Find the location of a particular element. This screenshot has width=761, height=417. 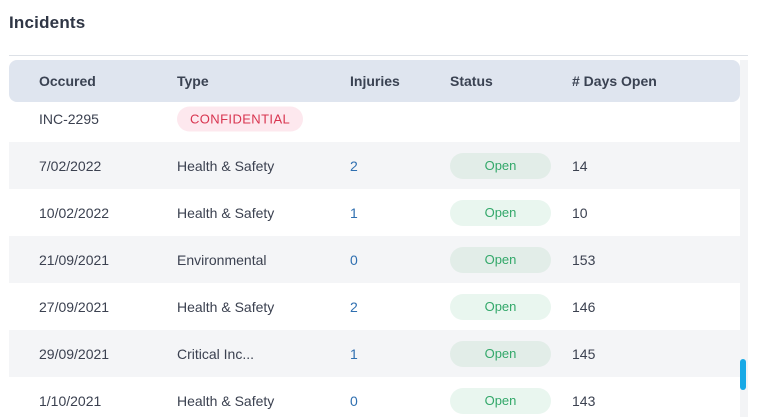

occurred-cell: 1/10/2021 is located at coordinates (70, 400).